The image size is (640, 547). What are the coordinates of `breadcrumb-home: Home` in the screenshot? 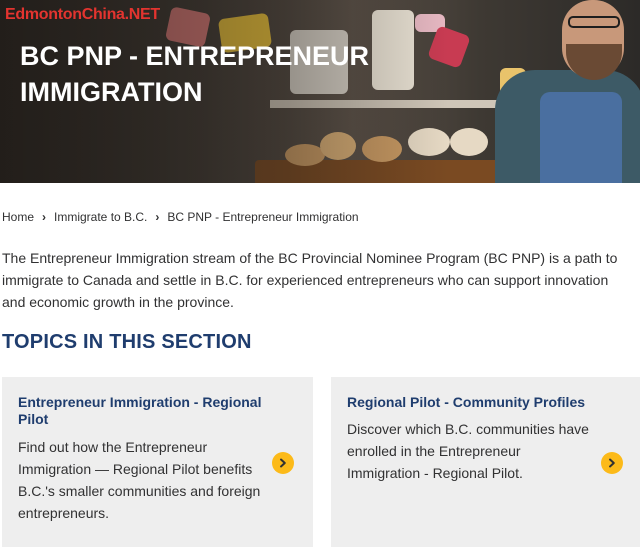 It's located at (18, 217).